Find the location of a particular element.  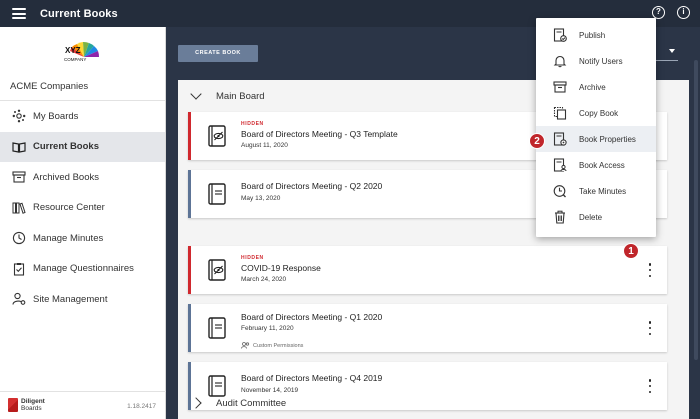

book-date: March 24, 2020 is located at coordinates (264, 279).